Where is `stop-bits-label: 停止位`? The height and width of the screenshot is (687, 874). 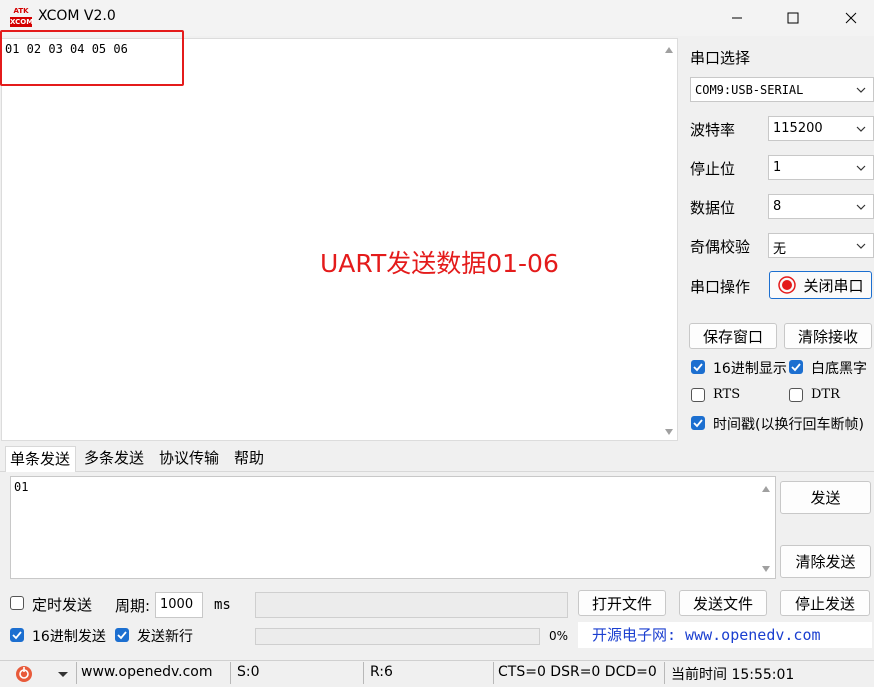
stop-bits-label: 停止位 is located at coordinates (713, 169).